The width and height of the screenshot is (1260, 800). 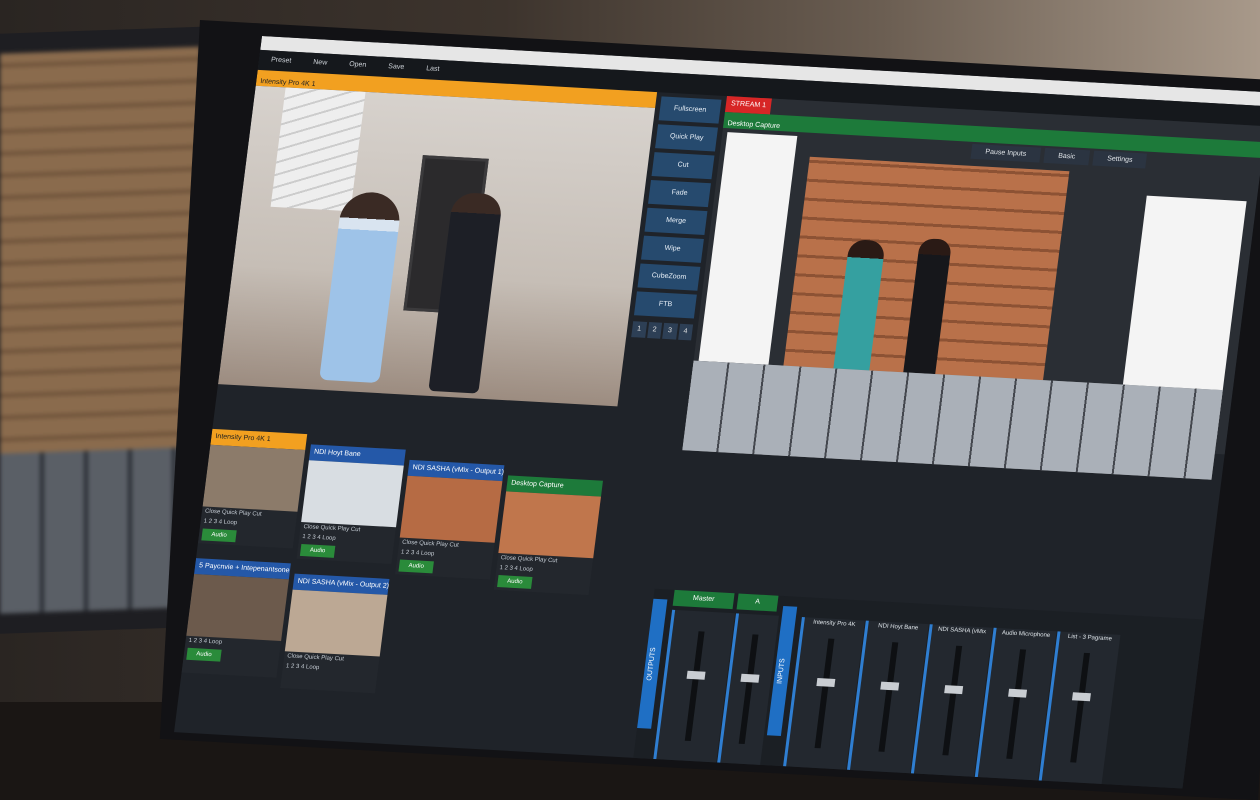 What do you see at coordinates (416, 566) in the screenshot?
I see `input-tile-3-audio: Audio` at bounding box center [416, 566].